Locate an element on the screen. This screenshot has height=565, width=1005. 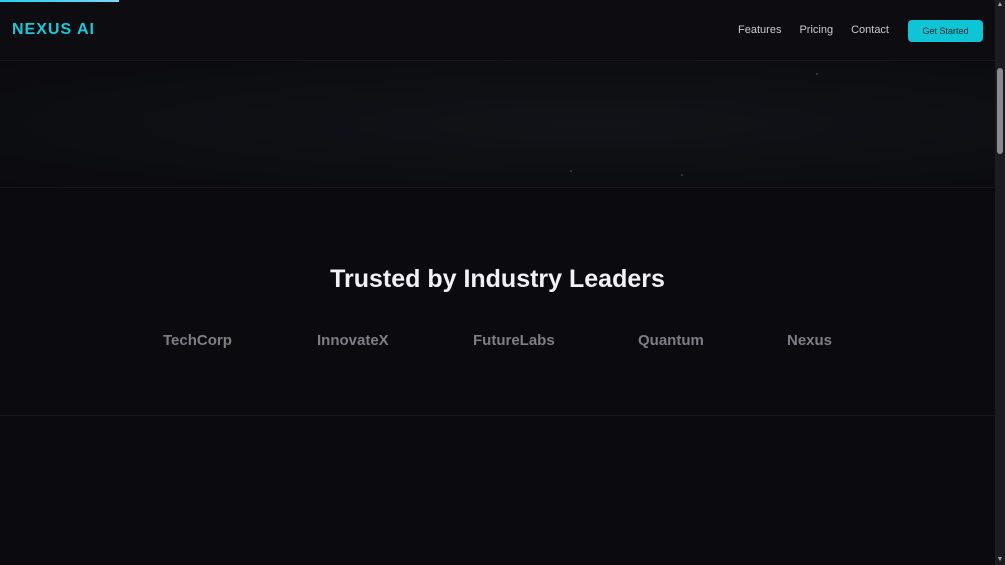
main-nav: Features Pricing Contact is located at coordinates (804, 30).